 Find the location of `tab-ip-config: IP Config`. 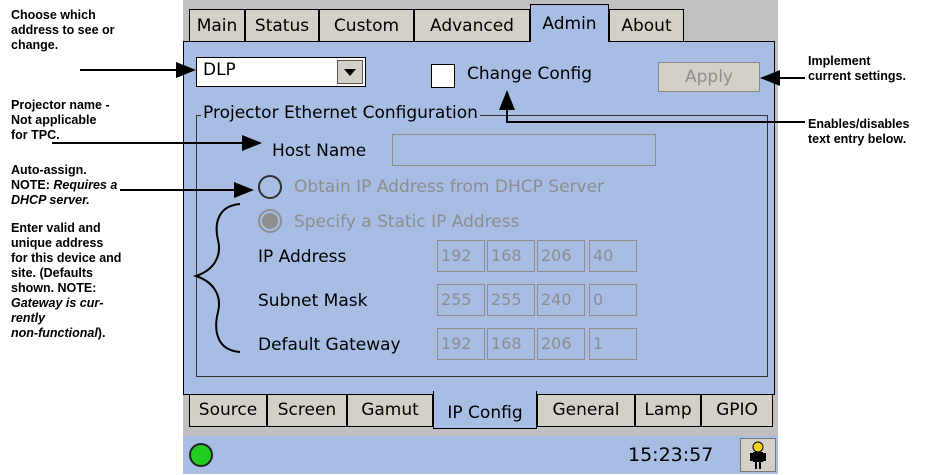

tab-ip-config: IP Config is located at coordinates (485, 410).